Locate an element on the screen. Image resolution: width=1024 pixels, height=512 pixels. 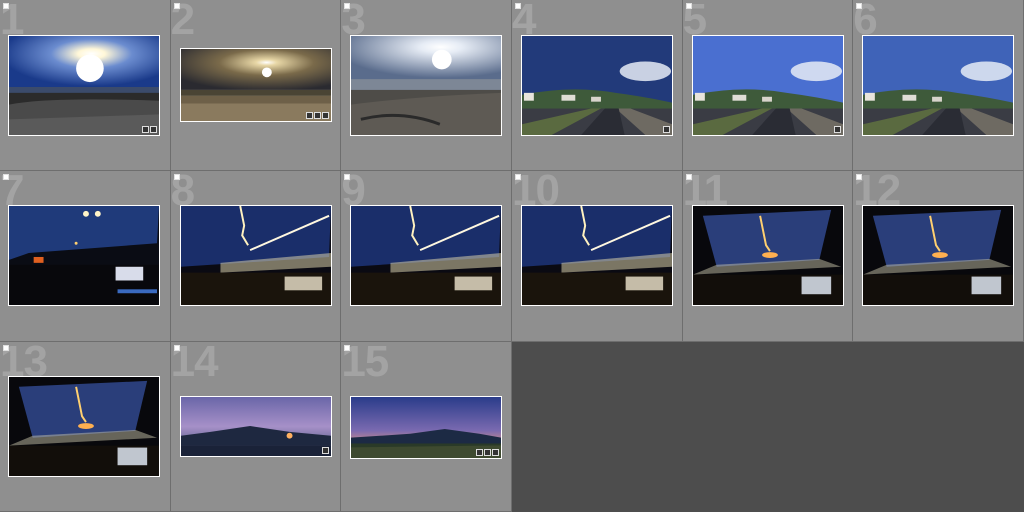
thumbnail-cell: 9 is located at coordinates (426, 256).